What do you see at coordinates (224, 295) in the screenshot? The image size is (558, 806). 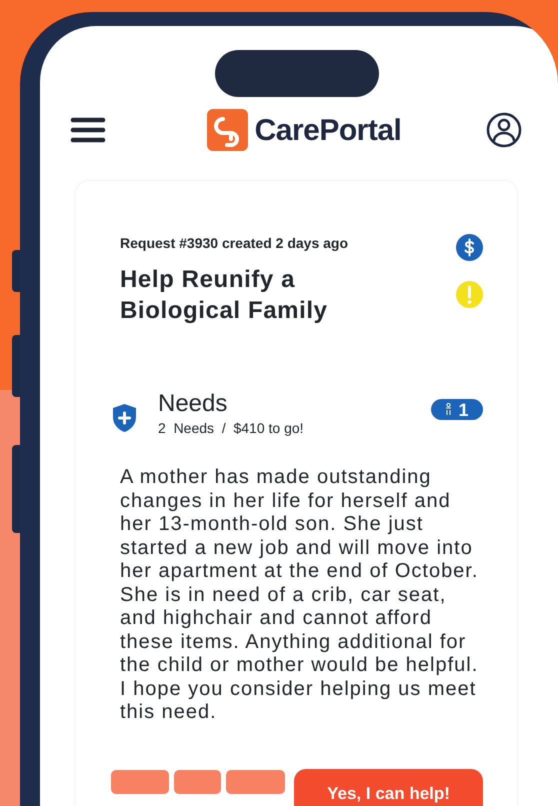 I see `request-title: Help Reunify a Biological Family` at bounding box center [224, 295].